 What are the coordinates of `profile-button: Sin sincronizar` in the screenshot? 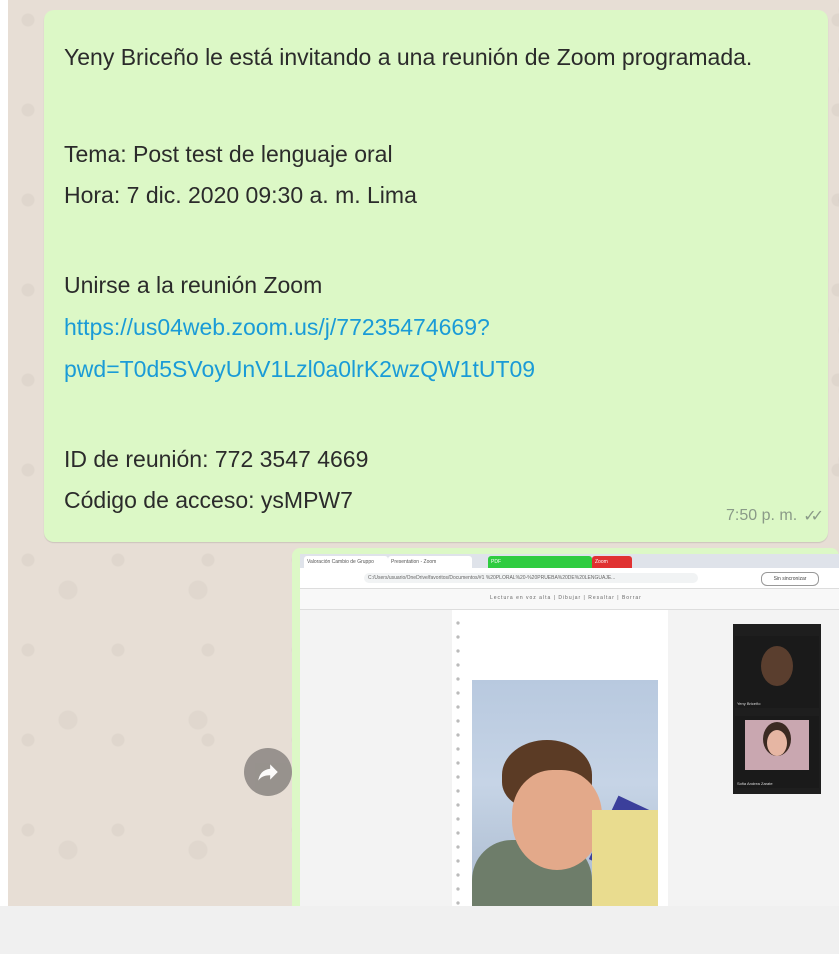 It's located at (790, 579).